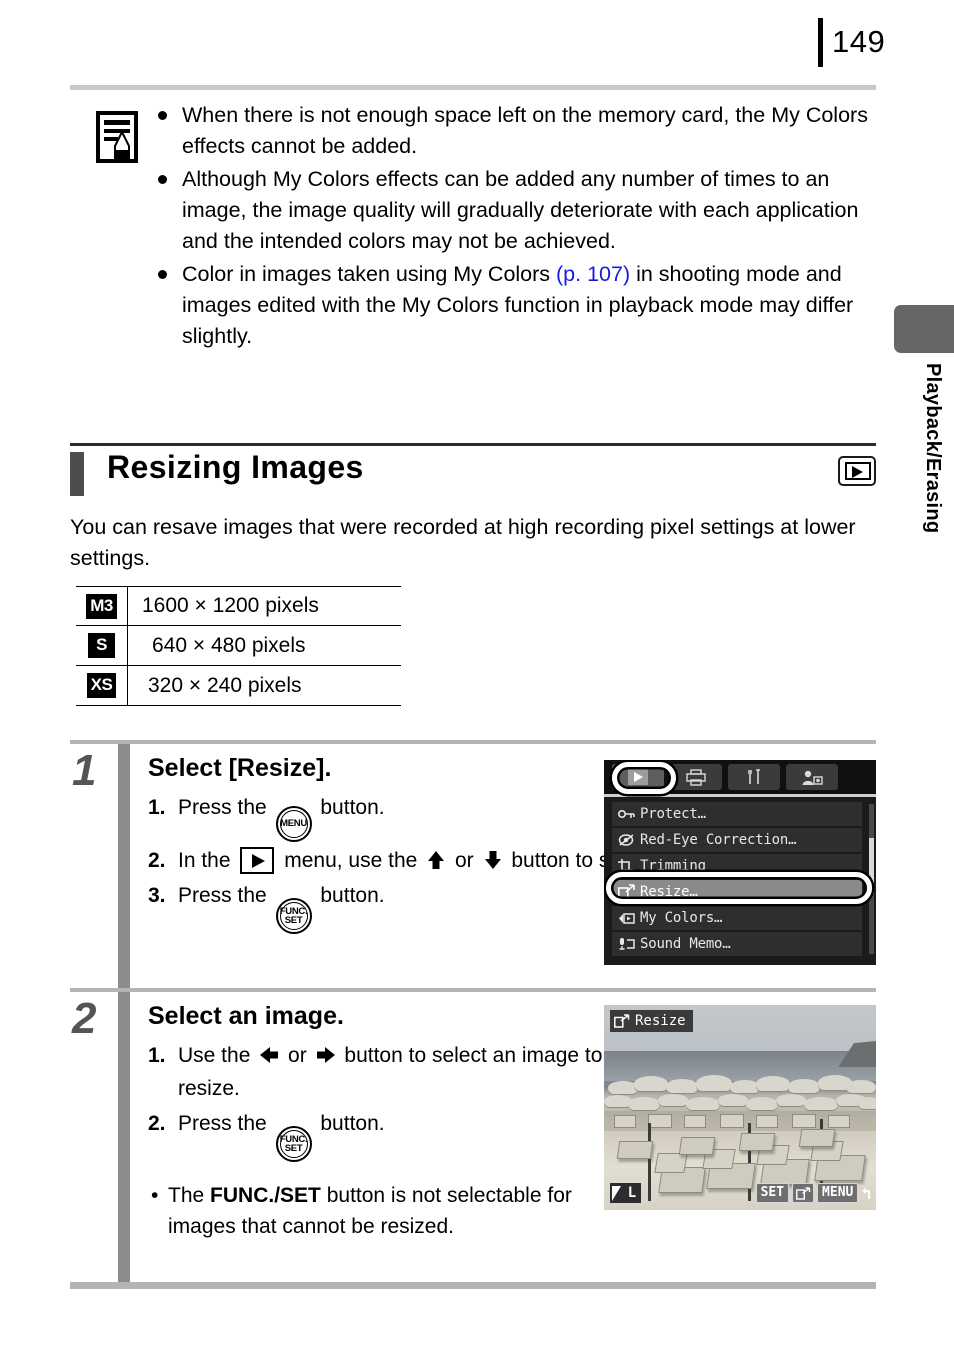 Image resolution: width=954 pixels, height=1345 pixels. I want to click on tools-icon, so click(754, 776).